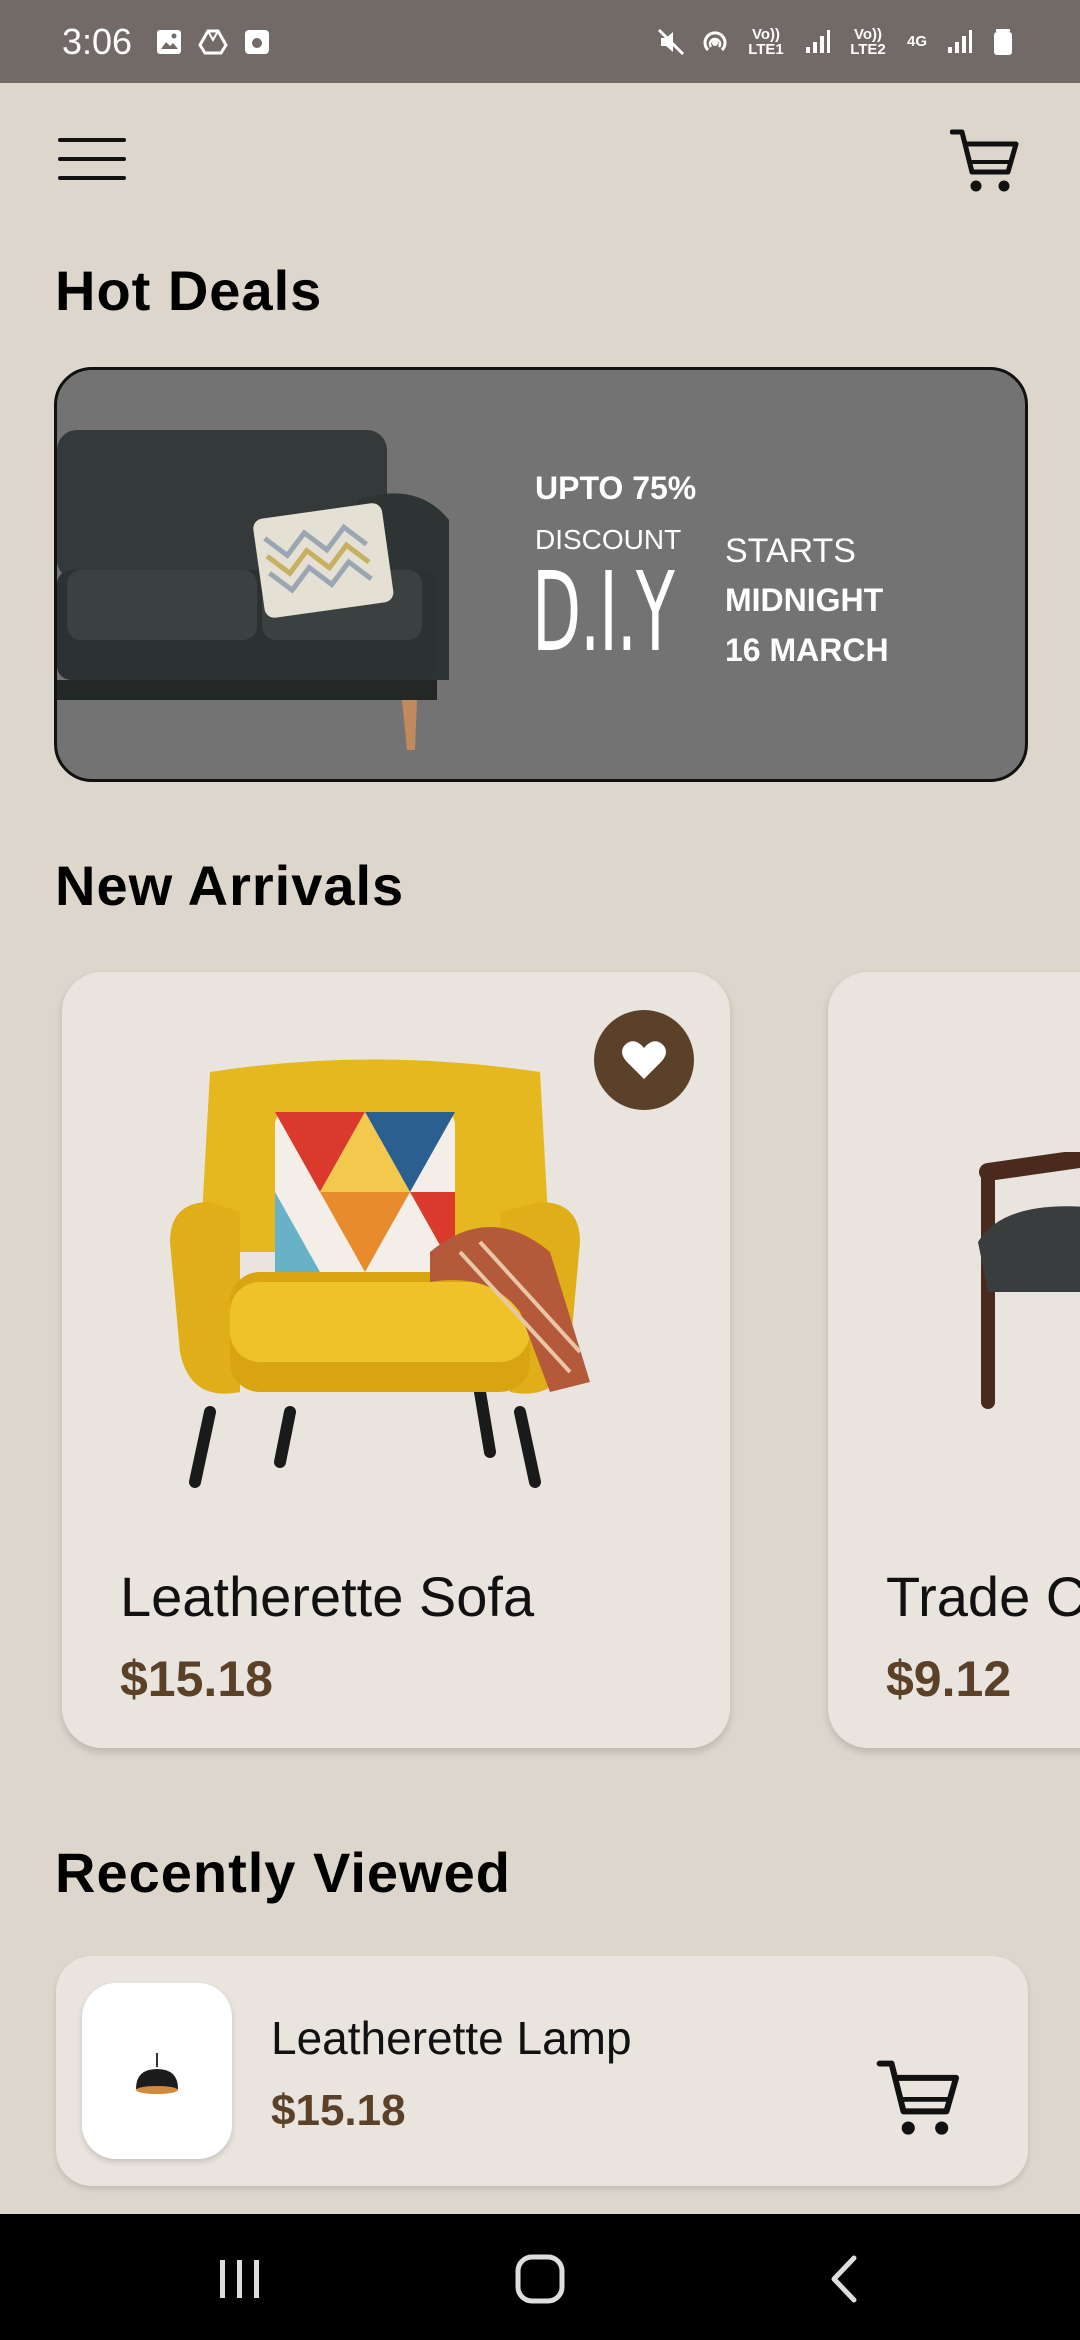 Image resolution: width=1080 pixels, height=2340 pixels. Describe the element at coordinates (327, 1596) in the screenshot. I see `product-name: Leatherette Sofa` at that location.